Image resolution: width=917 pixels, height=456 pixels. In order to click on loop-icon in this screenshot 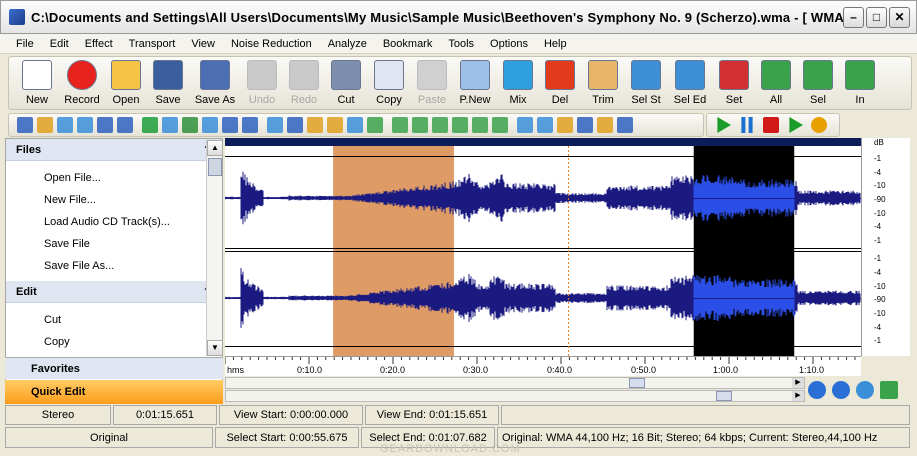, I will do `click(819, 125)`.